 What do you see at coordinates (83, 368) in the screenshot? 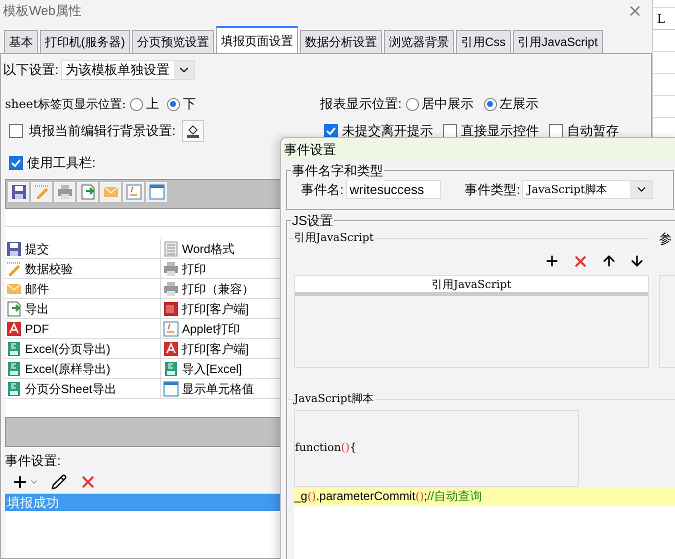
I see `button-list-item: Excel(原样导出)` at bounding box center [83, 368].